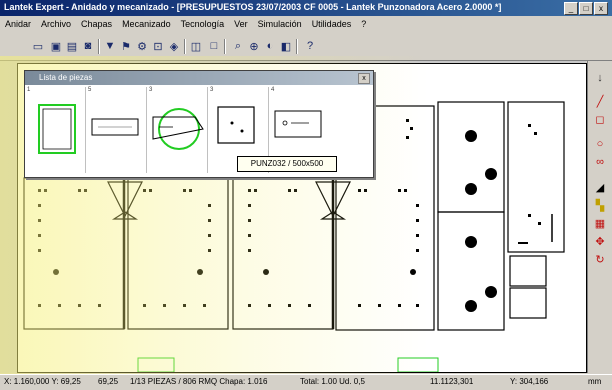 The height and width of the screenshot is (390, 612). Describe the element at coordinates (56, 25) in the screenshot. I see `menu-archivo: Archivo` at that location.